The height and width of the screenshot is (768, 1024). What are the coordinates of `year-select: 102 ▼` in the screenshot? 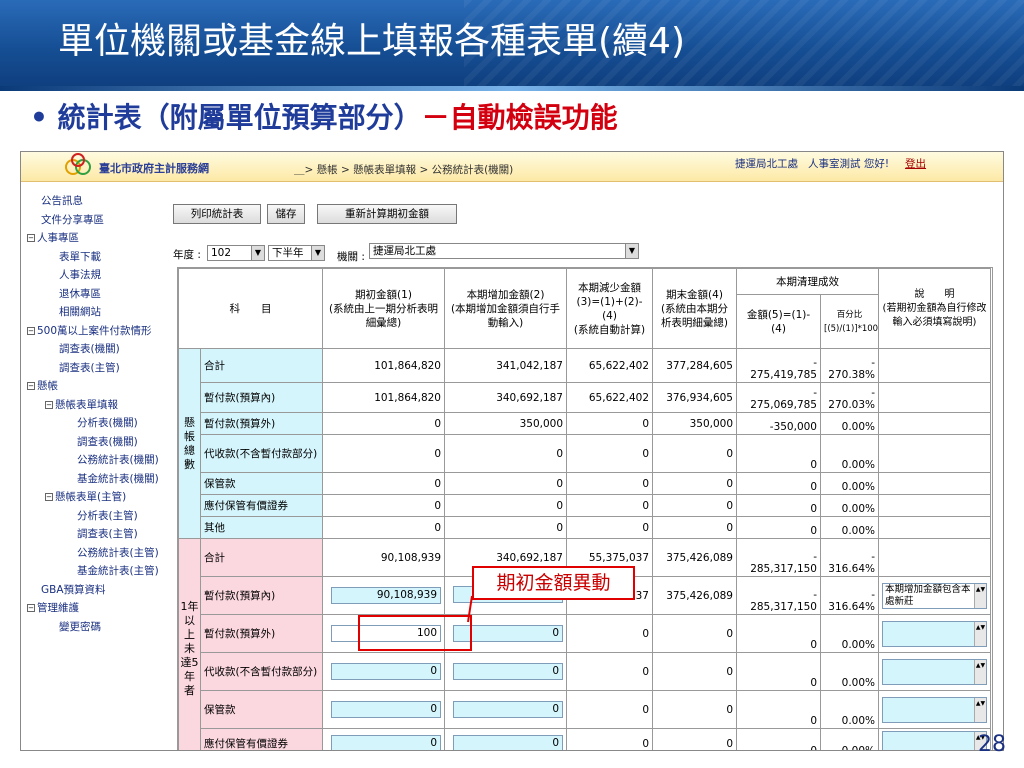 It's located at (236, 253).